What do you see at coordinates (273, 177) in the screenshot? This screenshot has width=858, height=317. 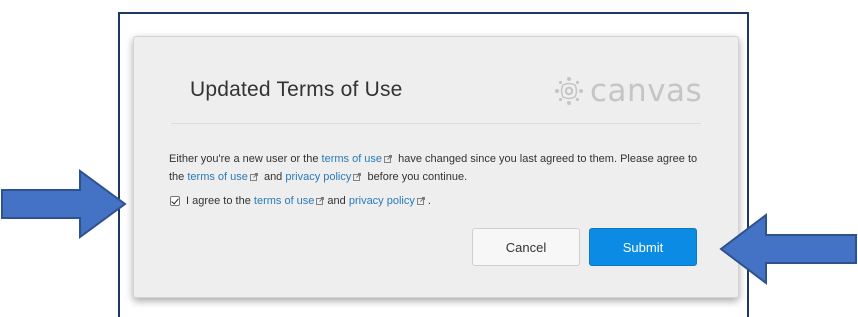 I see `message-text: and` at bounding box center [273, 177].